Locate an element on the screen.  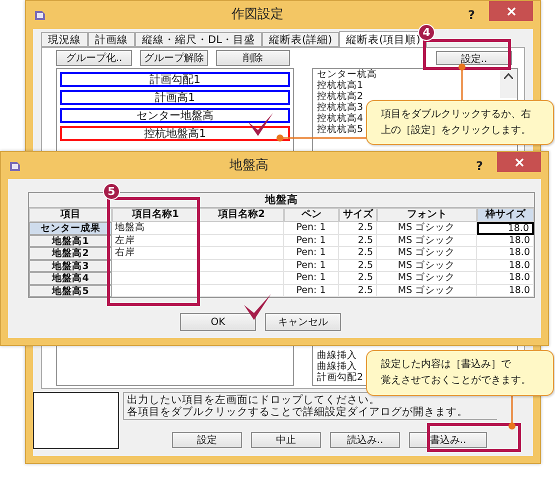
tab: 計画線 is located at coordinates (111, 39).